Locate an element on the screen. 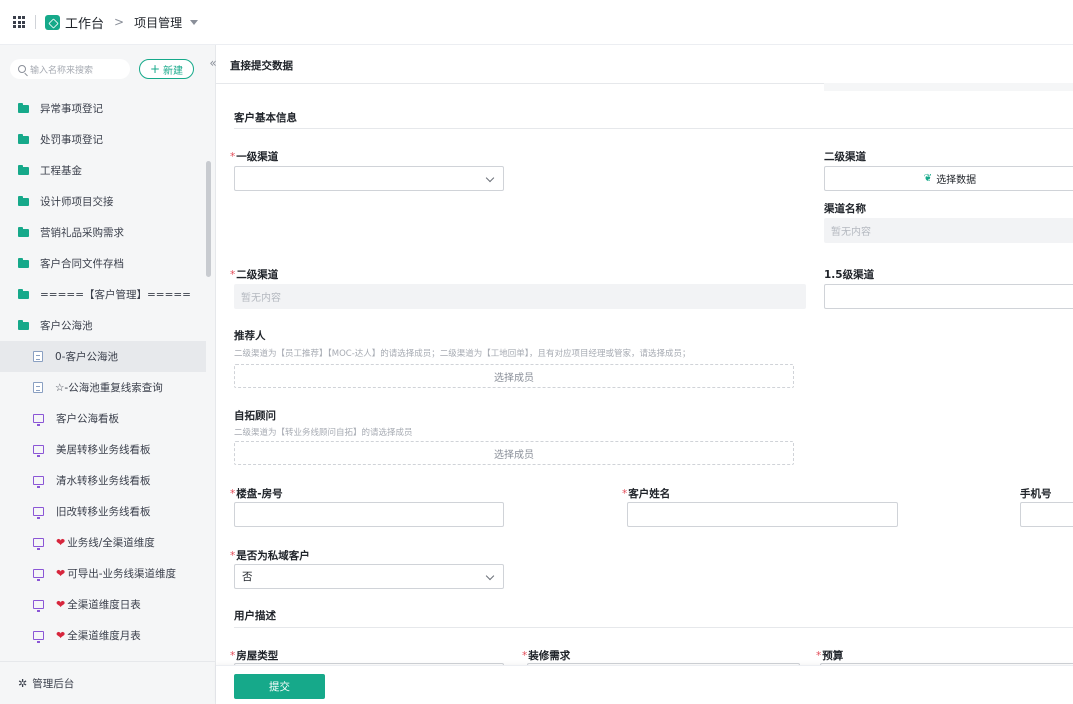 This screenshot has height=704, width=1073. sidebar-item: 客户公海看板 is located at coordinates (103, 418).